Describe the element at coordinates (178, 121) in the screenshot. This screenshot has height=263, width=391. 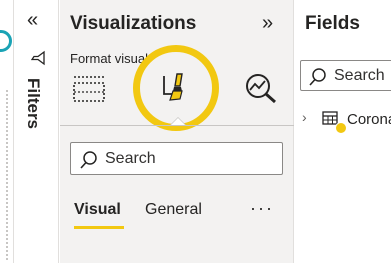
I see `selection-caret` at that location.